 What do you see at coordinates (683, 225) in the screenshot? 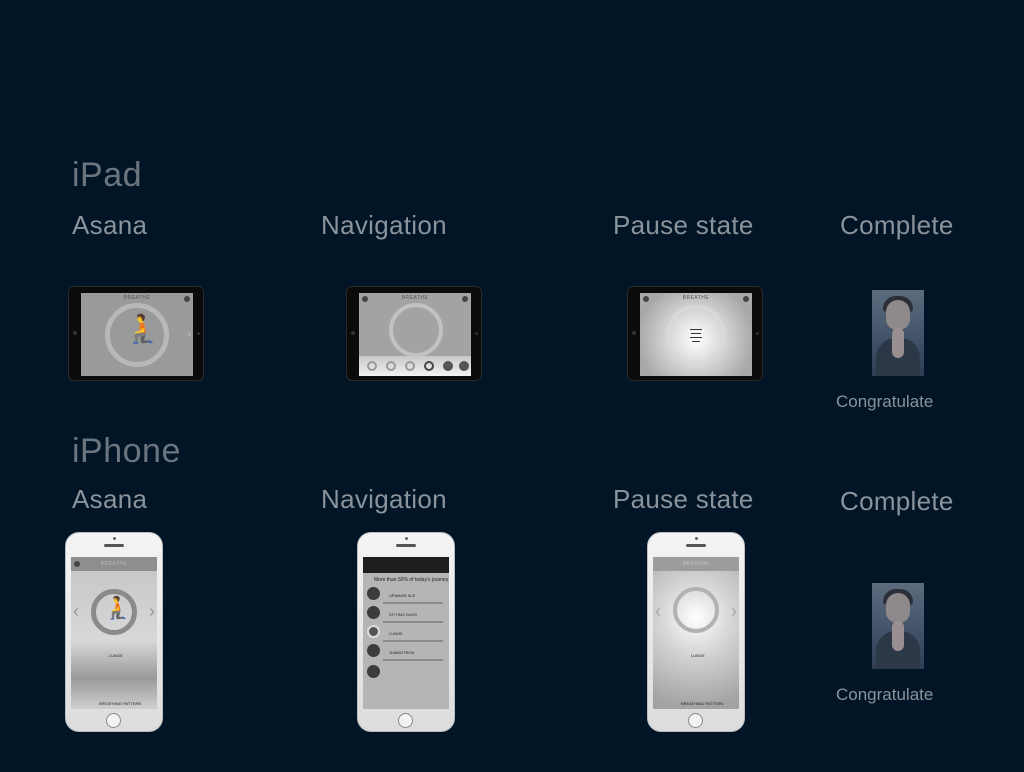
I see `col-title-pause-ipad: Pause state` at bounding box center [683, 225].